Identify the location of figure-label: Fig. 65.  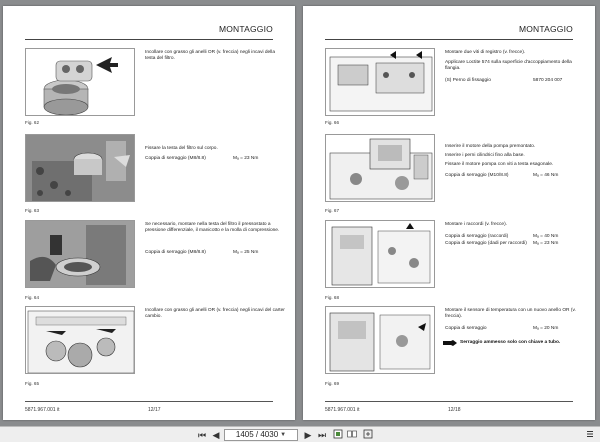
(32, 383).